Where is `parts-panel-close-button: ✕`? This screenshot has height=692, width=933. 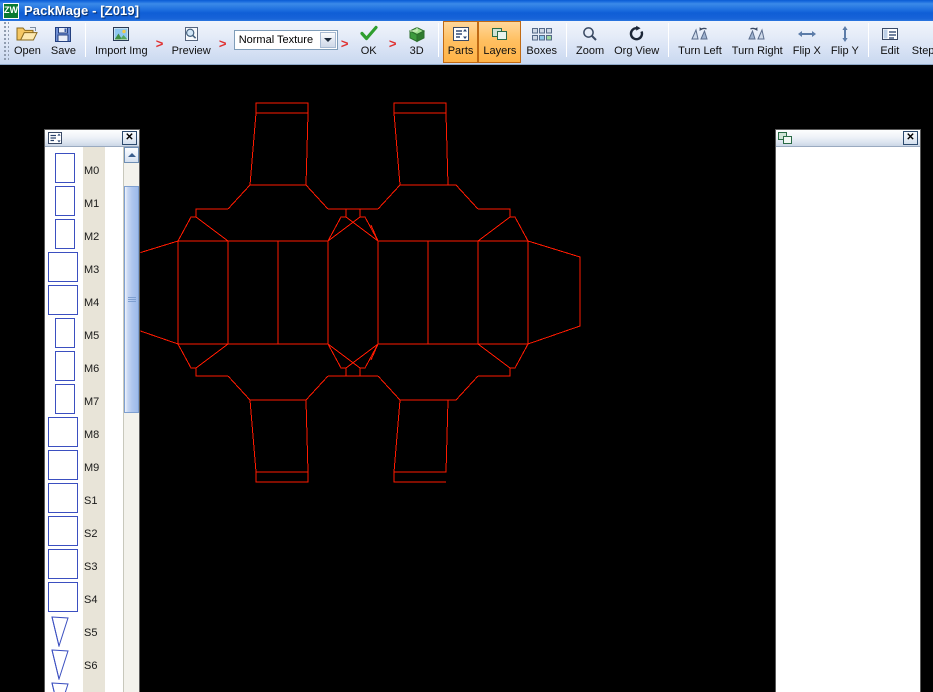 parts-panel-close-button: ✕ is located at coordinates (129, 138).